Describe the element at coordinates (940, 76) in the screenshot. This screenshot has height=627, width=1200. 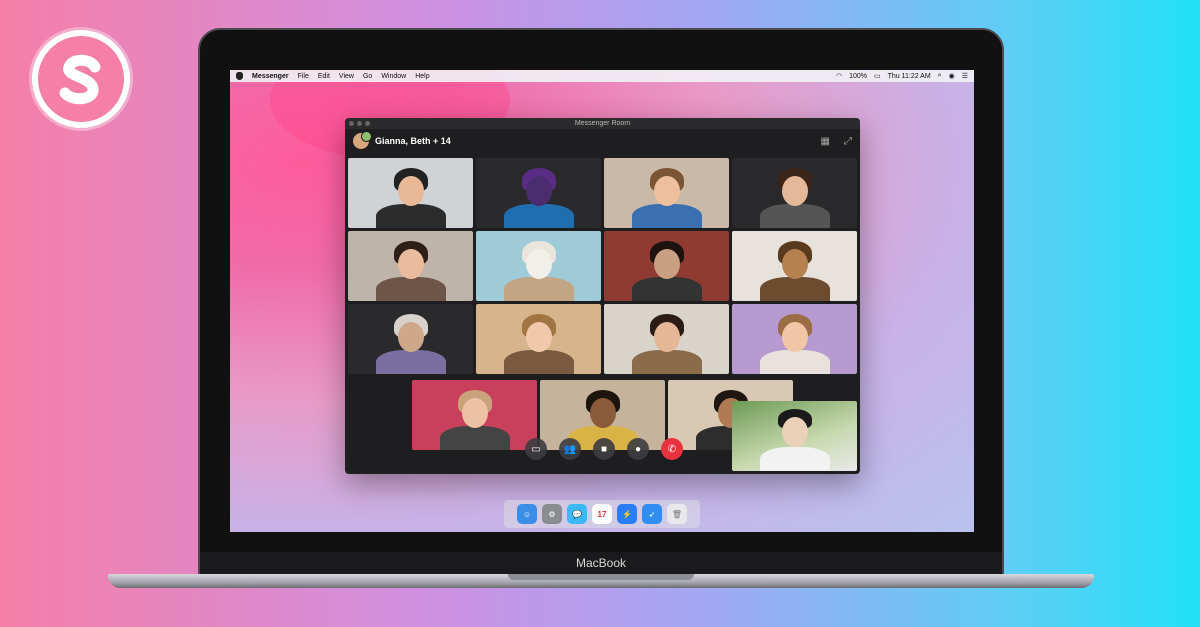
I see `spotlight-icon: ⌕` at that location.